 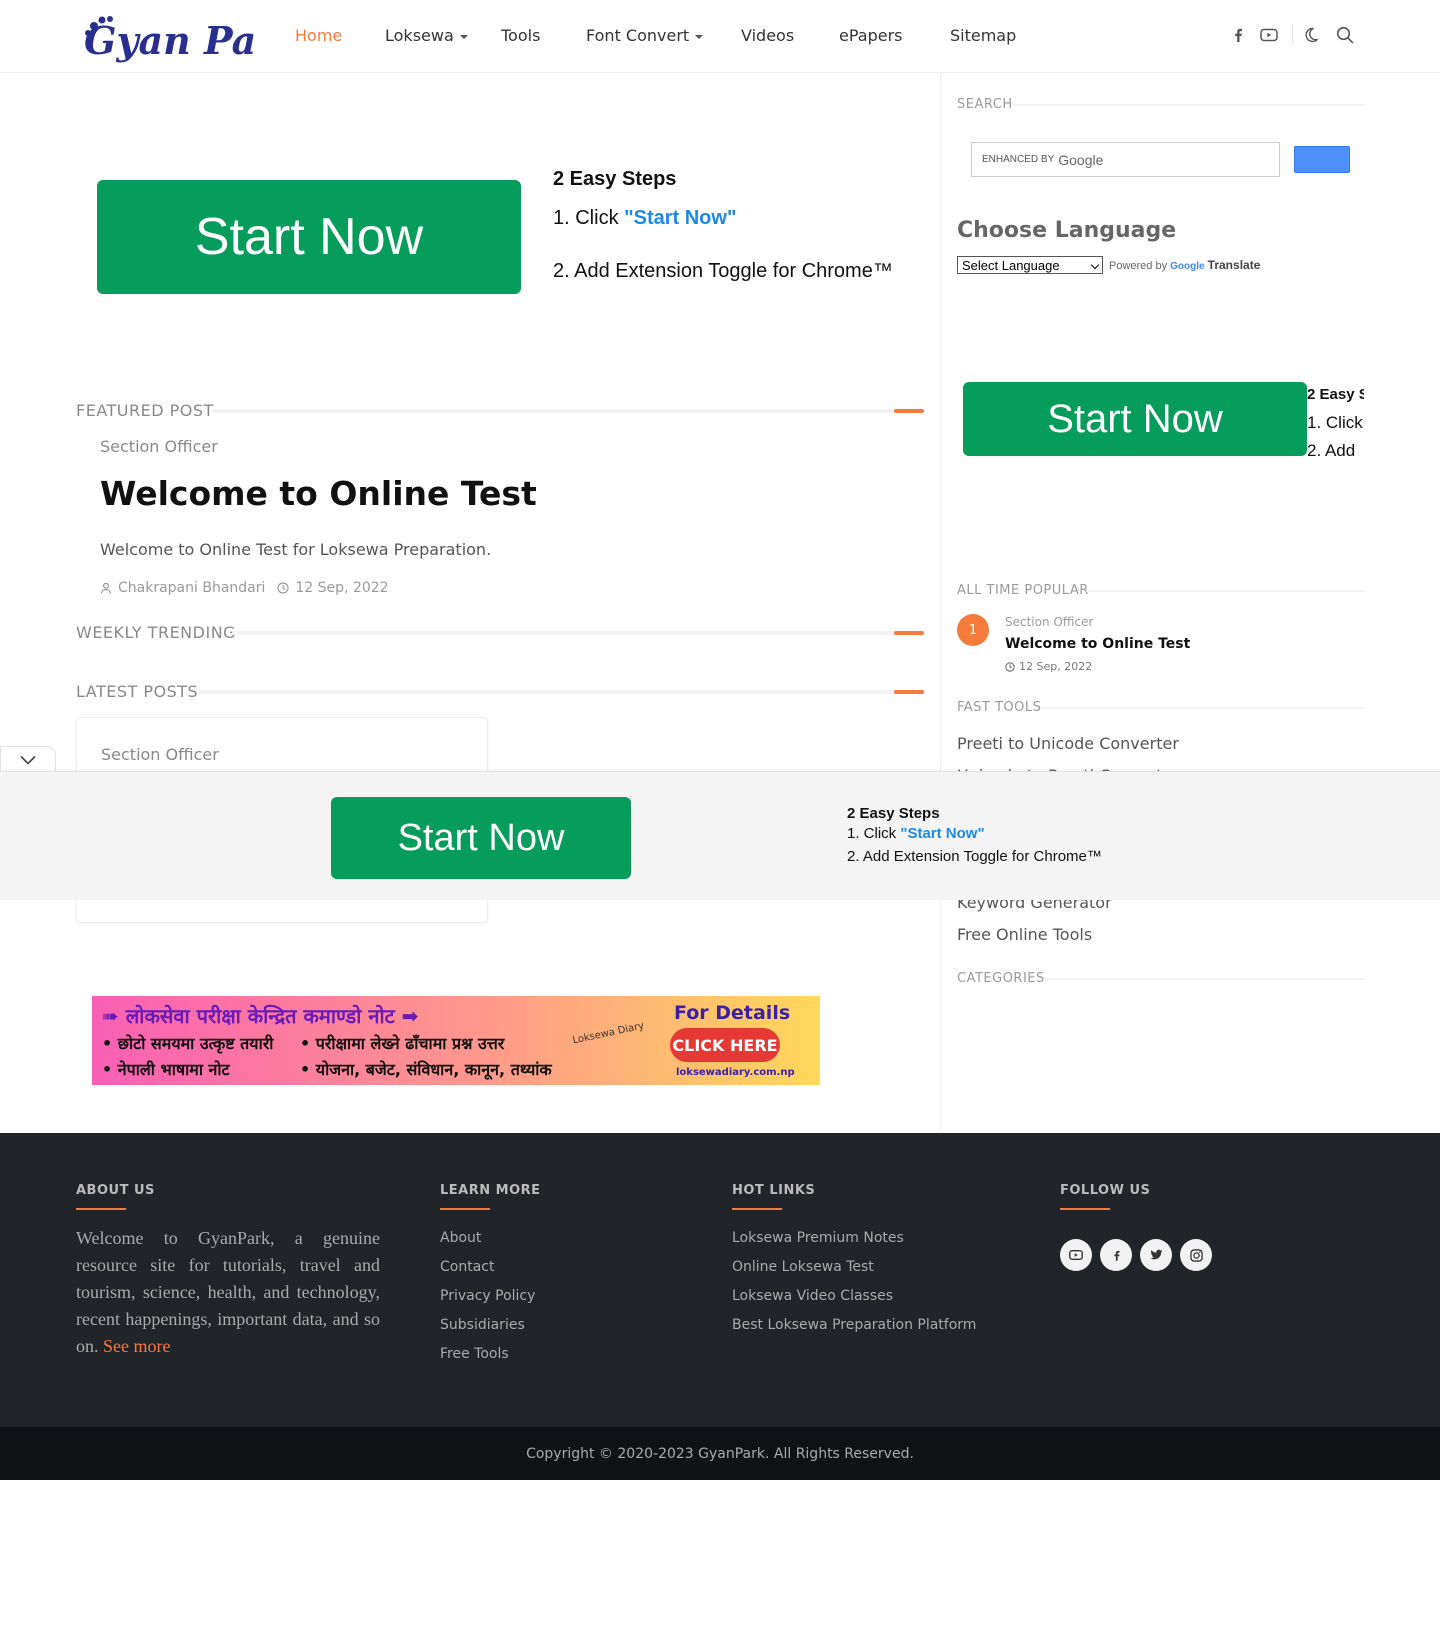 I want to click on learn-more-heading: LEARN MORE, so click(x=490, y=1190).